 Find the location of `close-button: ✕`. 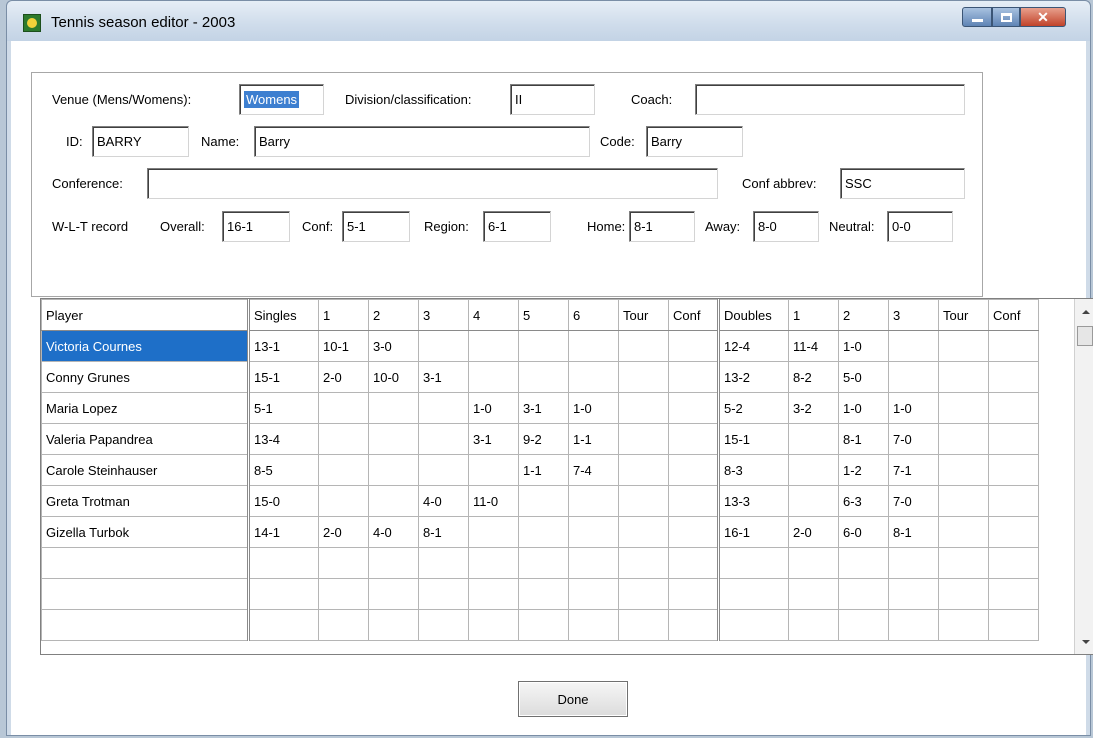

close-button: ✕ is located at coordinates (1043, 17).